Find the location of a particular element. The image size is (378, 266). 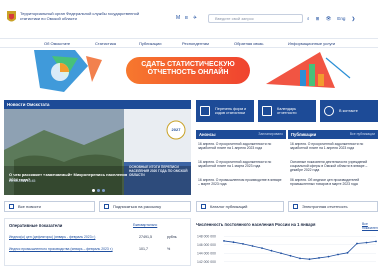

tile-calendar: Календарь отчетности is located at coordinates (287, 111).